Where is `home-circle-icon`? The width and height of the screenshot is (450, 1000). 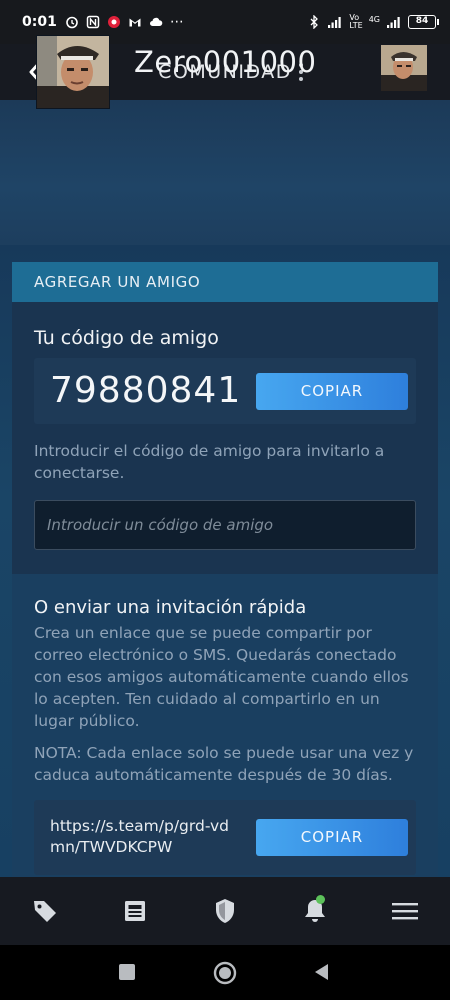 home-circle-icon is located at coordinates (225, 973).